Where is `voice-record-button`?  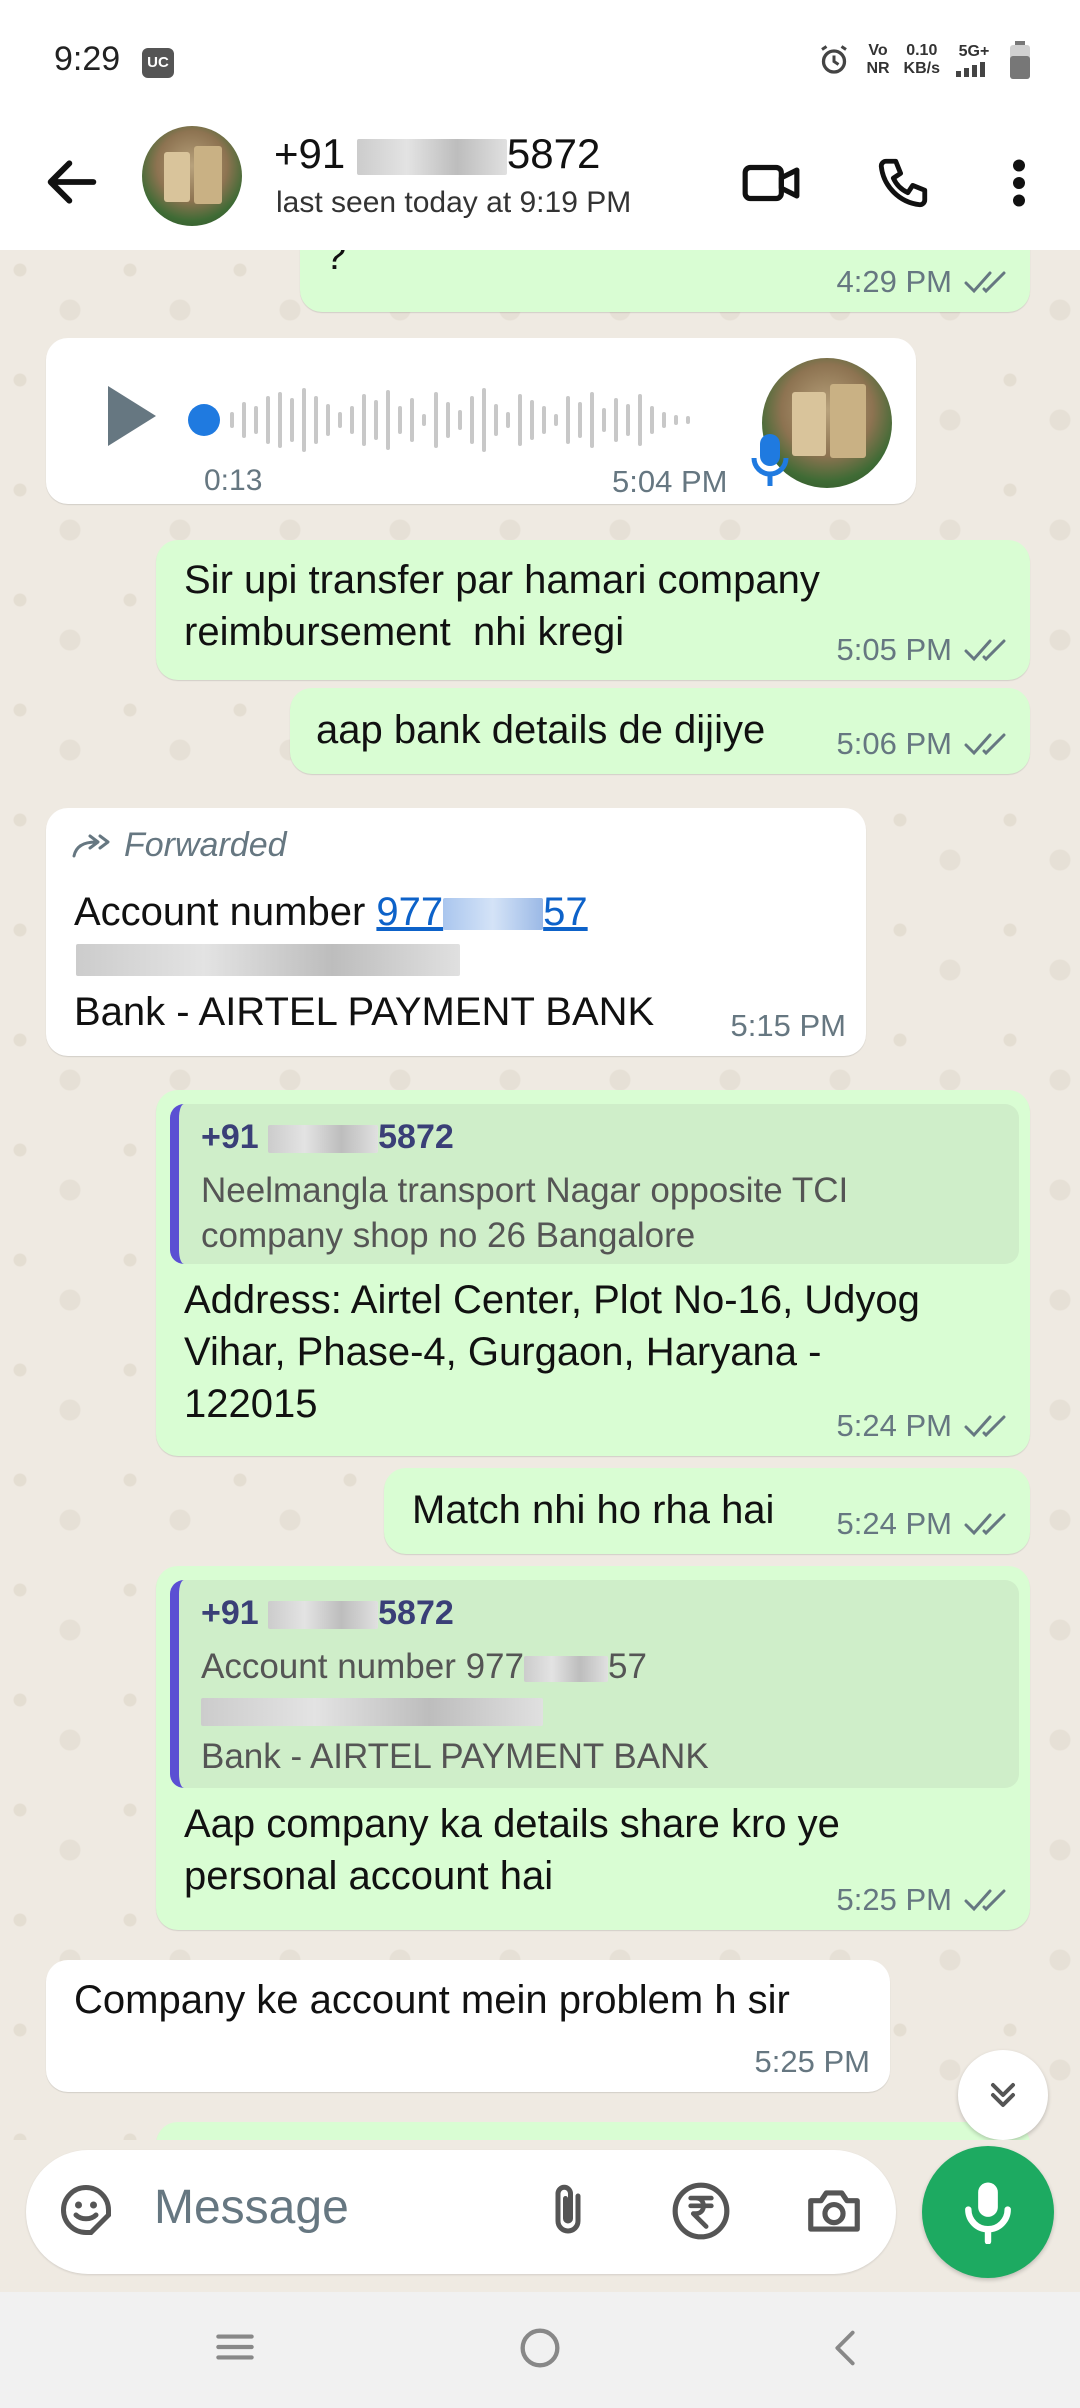 voice-record-button is located at coordinates (988, 2212).